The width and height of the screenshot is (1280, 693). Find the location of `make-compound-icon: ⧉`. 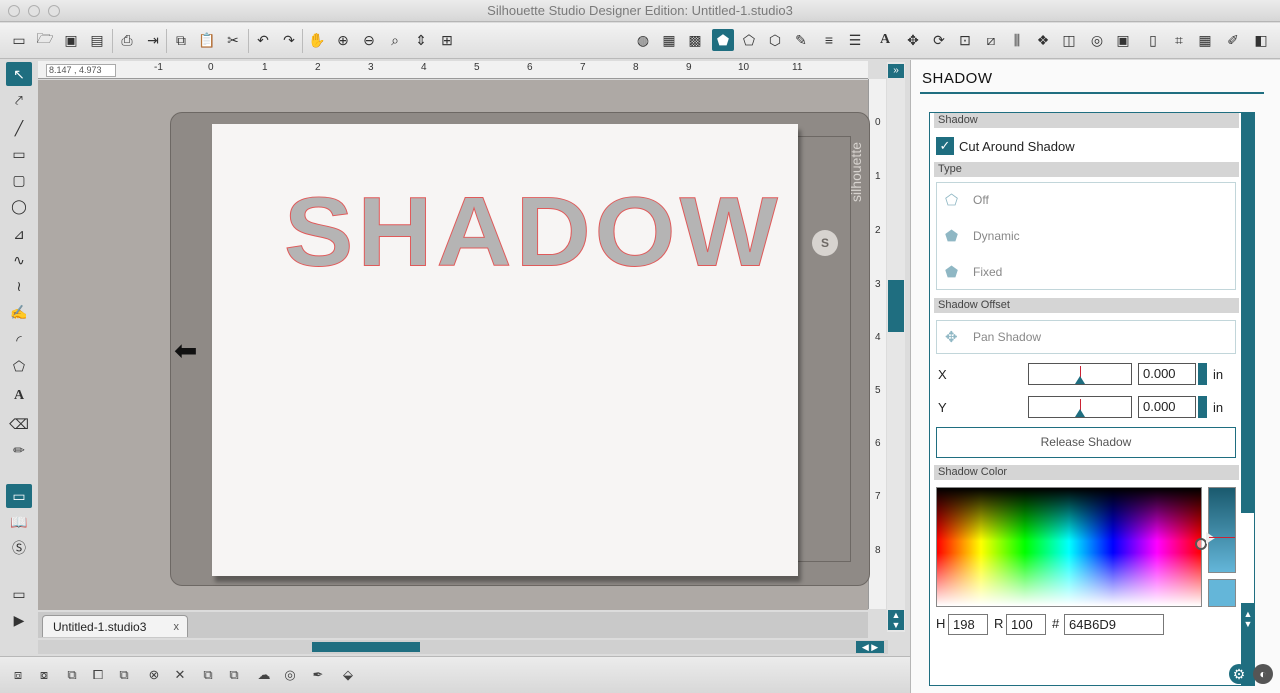

make-compound-icon: ⧉ is located at coordinates (72, 675).